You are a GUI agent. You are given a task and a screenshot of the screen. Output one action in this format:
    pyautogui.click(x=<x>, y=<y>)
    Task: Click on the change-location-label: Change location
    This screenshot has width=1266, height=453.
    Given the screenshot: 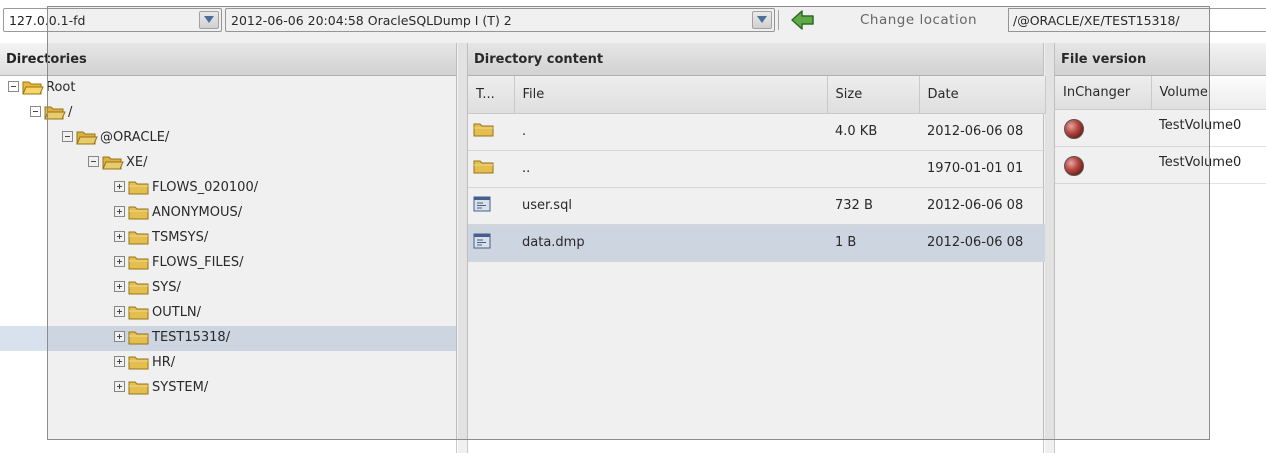 What is the action you would take?
    pyautogui.click(x=918, y=20)
    